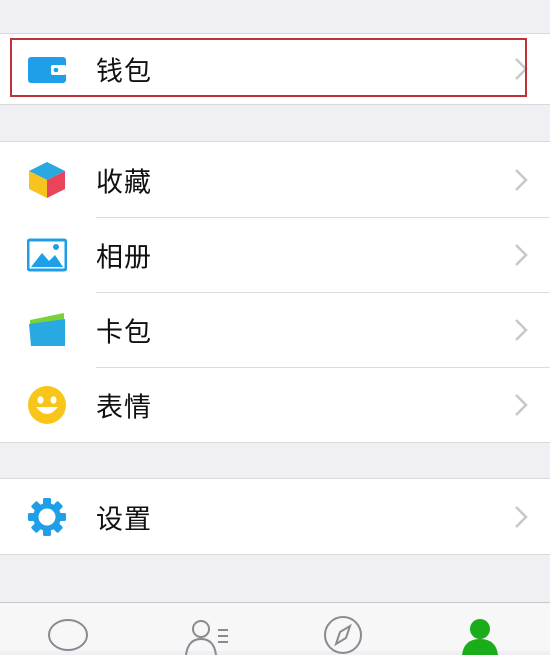  I want to click on wallet-icon, so click(47, 70).